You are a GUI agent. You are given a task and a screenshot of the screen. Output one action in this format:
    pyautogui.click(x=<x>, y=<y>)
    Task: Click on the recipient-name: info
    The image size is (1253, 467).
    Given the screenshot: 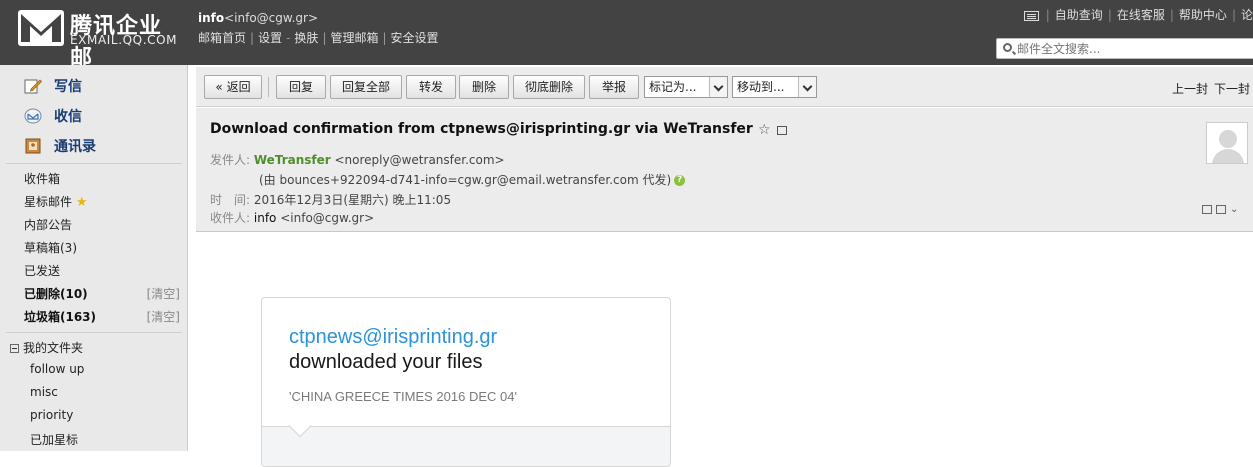 What is the action you would take?
    pyautogui.click(x=265, y=218)
    